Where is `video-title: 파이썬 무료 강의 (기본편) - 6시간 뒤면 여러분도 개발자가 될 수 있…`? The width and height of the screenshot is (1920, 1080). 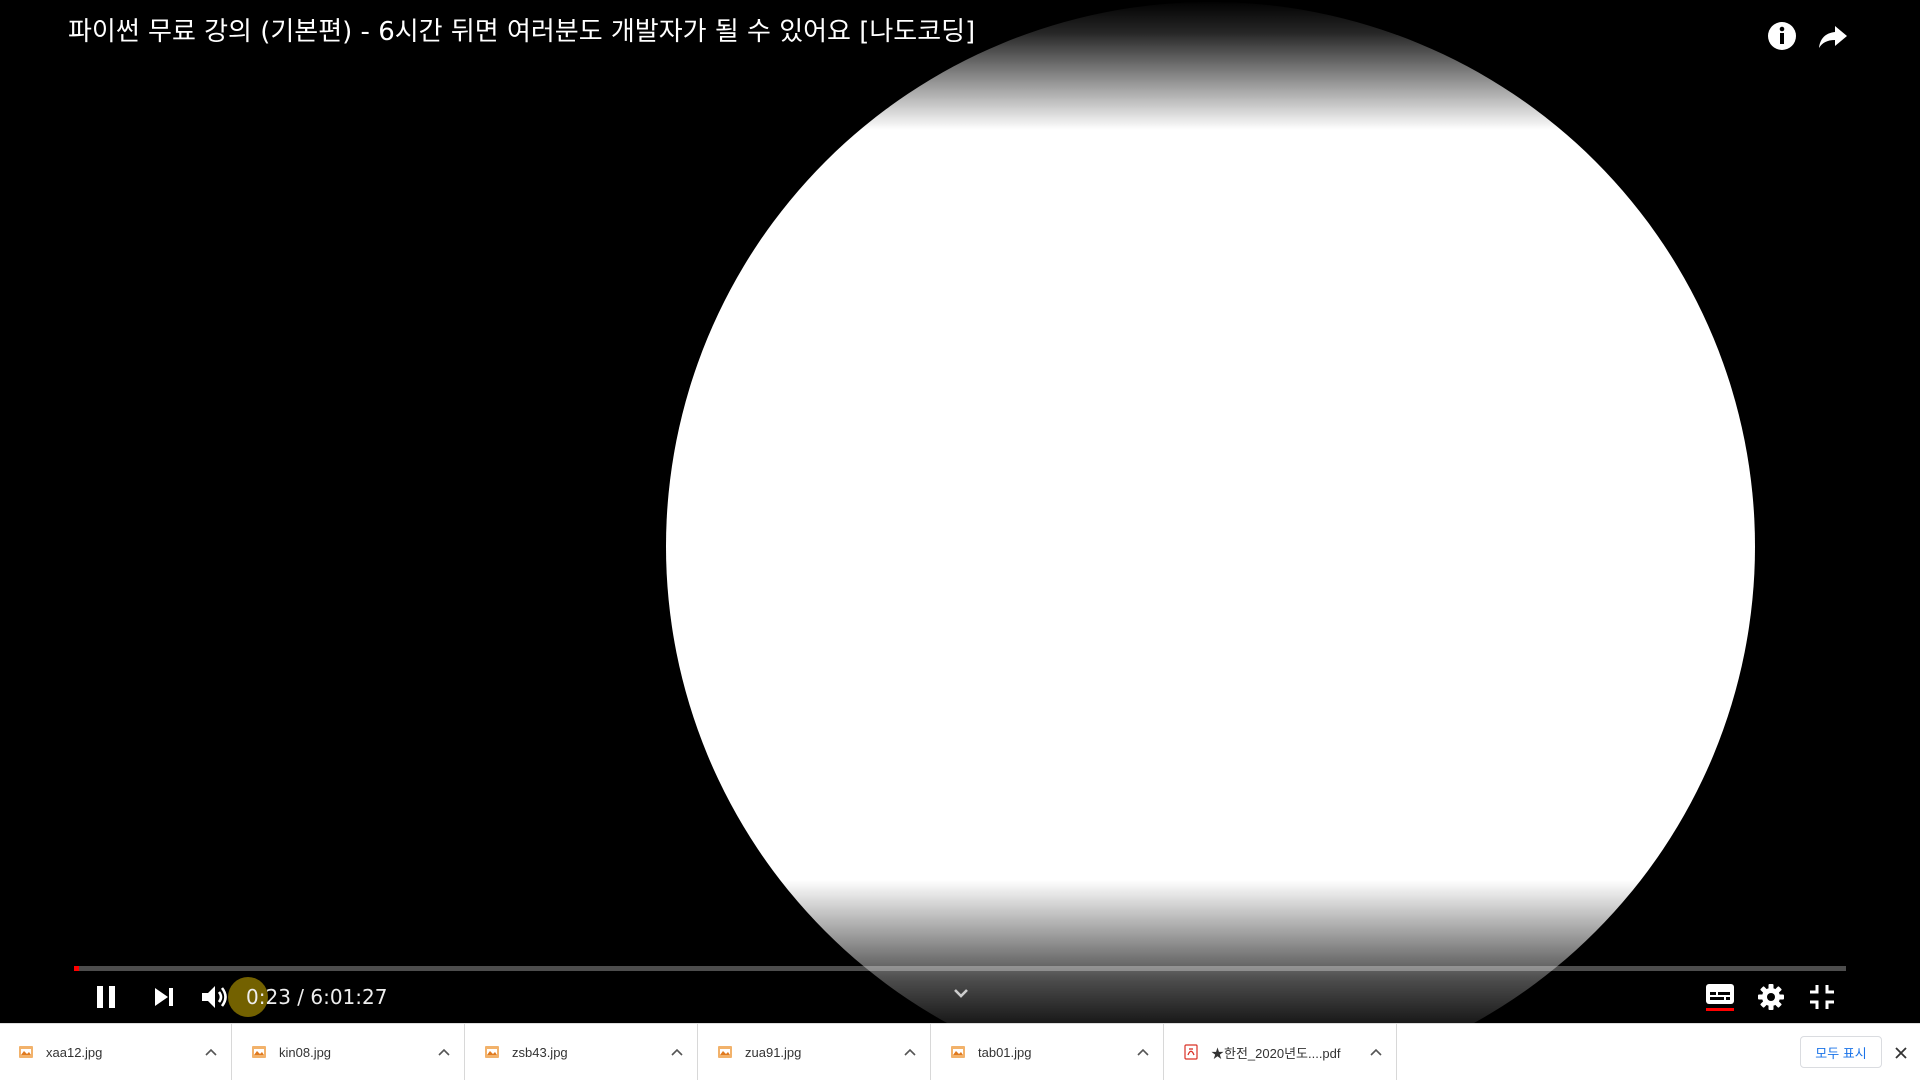 video-title: 파이썬 무료 강의 (기본편) - 6시간 뒤면 여러분도 개발자가 될 수 있… is located at coordinates (521, 32).